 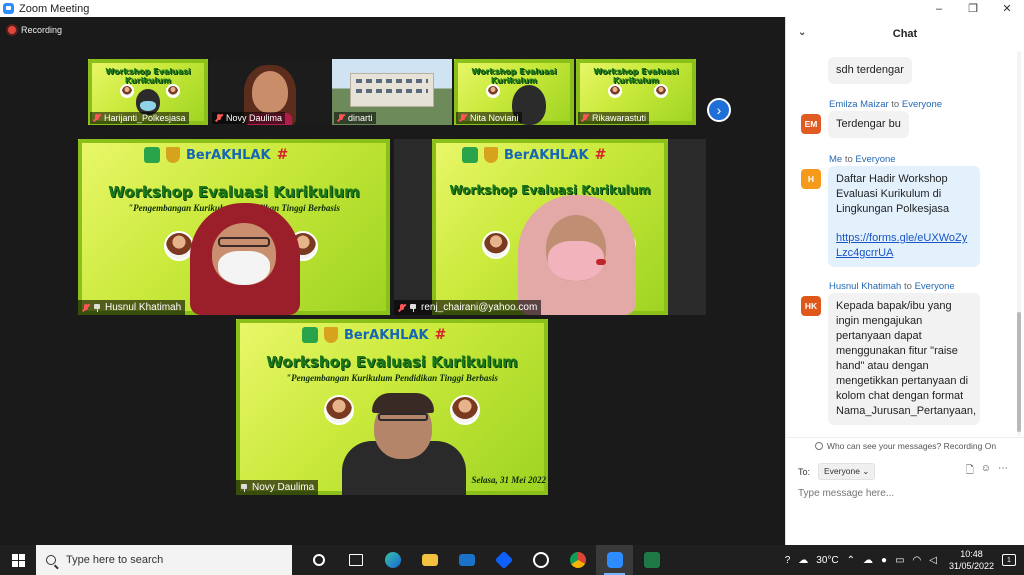 What do you see at coordinates (1003, 471) in the screenshot?
I see `more-icon: ⋯` at bounding box center [1003, 471].